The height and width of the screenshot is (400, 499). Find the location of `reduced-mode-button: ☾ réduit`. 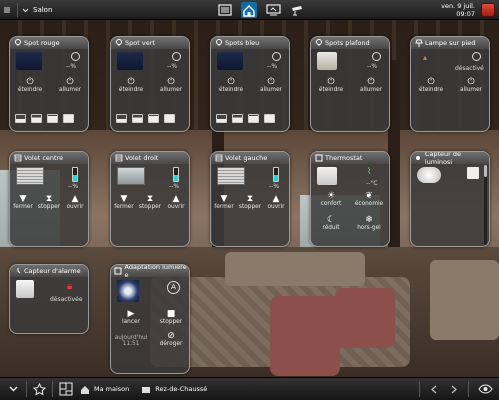

reduced-mode-button: ☾ réduit is located at coordinates (331, 223).